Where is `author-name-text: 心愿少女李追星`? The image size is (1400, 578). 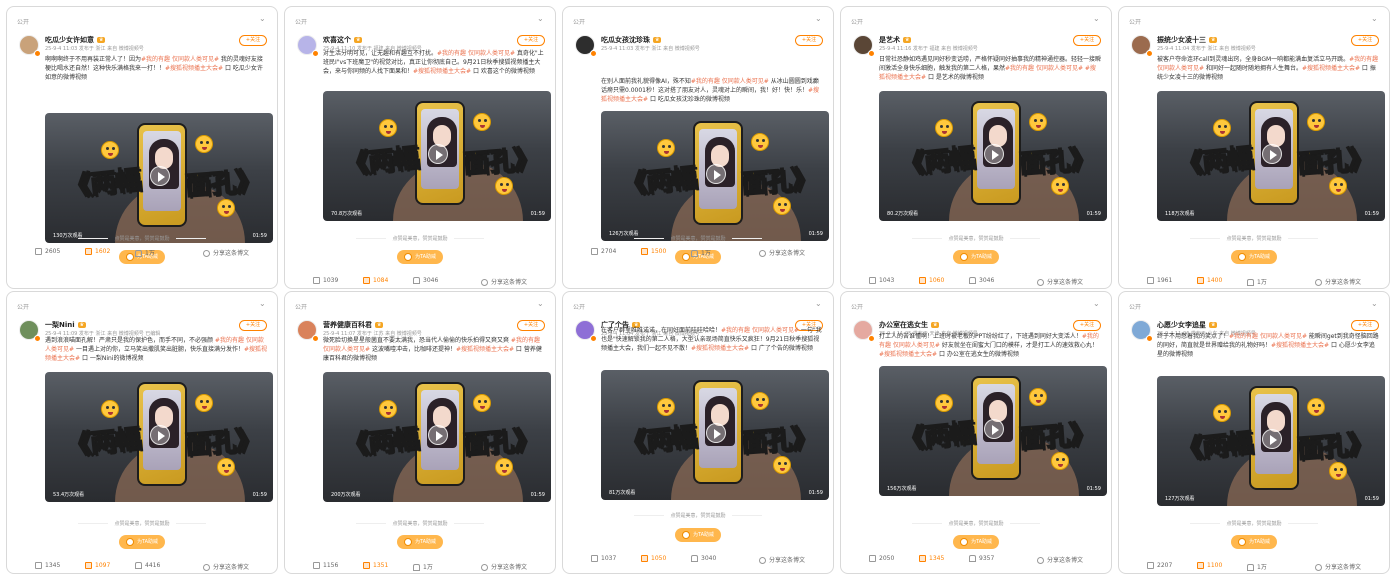
author-name-text: 心愿少女李追星 is located at coordinates (1181, 325).